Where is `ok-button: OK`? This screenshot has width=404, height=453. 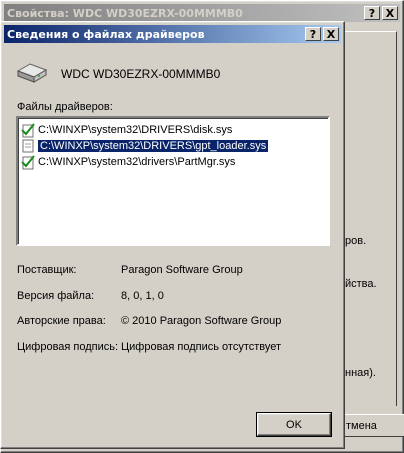 ok-button: OK is located at coordinates (294, 424).